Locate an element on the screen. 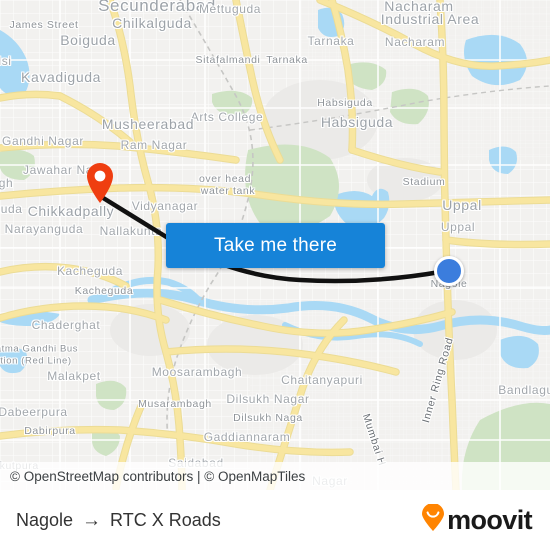 The width and height of the screenshot is (550, 550). take-me-there-button: Take me there is located at coordinates (275, 245).